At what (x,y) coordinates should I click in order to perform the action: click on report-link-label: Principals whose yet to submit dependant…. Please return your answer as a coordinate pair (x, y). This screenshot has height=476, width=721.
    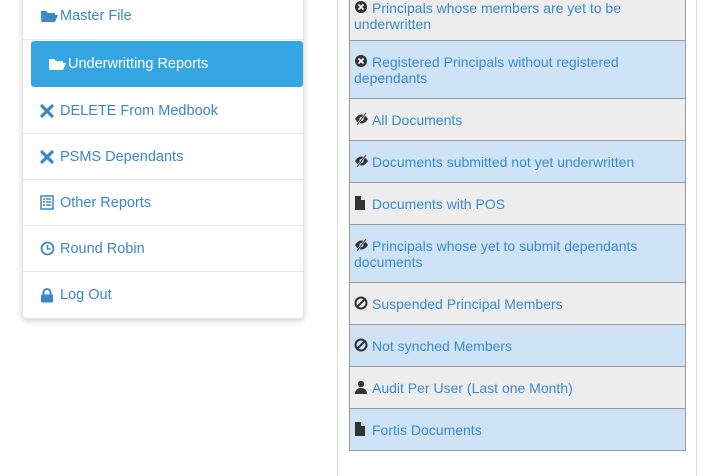
    Looking at the image, I should click on (496, 254).